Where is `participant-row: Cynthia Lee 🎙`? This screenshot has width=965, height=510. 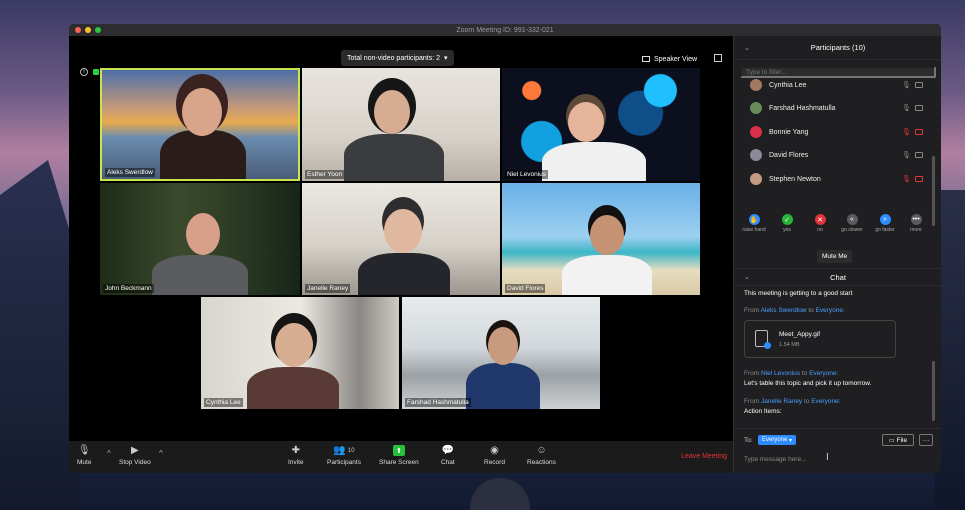
participant-row: Cynthia Lee 🎙 is located at coordinates (837, 85).